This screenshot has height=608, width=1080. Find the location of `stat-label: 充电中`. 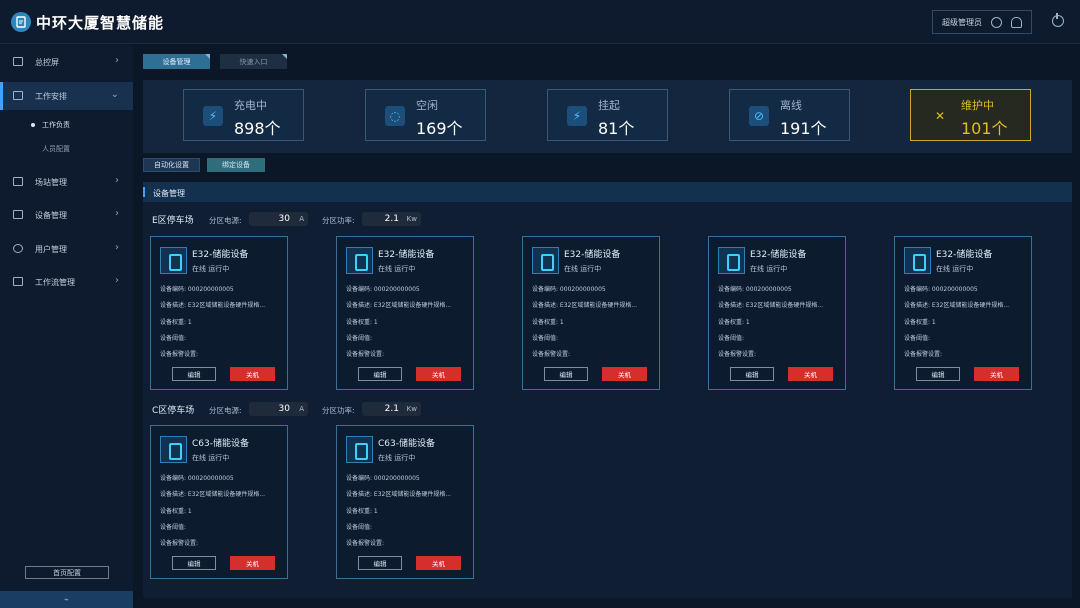

stat-label: 充电中 is located at coordinates (250, 105).